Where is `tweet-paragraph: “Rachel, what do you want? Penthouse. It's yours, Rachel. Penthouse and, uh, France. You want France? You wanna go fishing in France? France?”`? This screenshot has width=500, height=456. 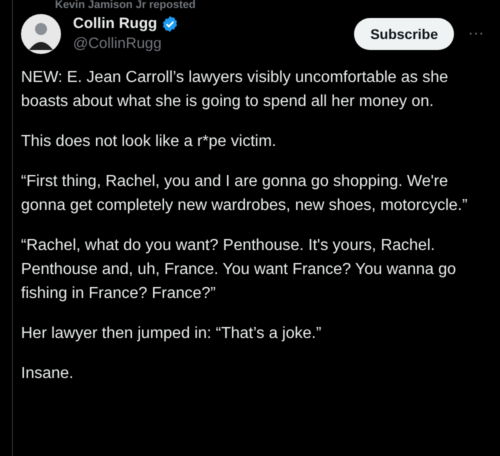 tweet-paragraph: “Rachel, what do you want? Penthouse. It's yours, Rachel. Penthouse and, uh, France. You want France? You wanna go fishing in France? France?” is located at coordinates (239, 270).